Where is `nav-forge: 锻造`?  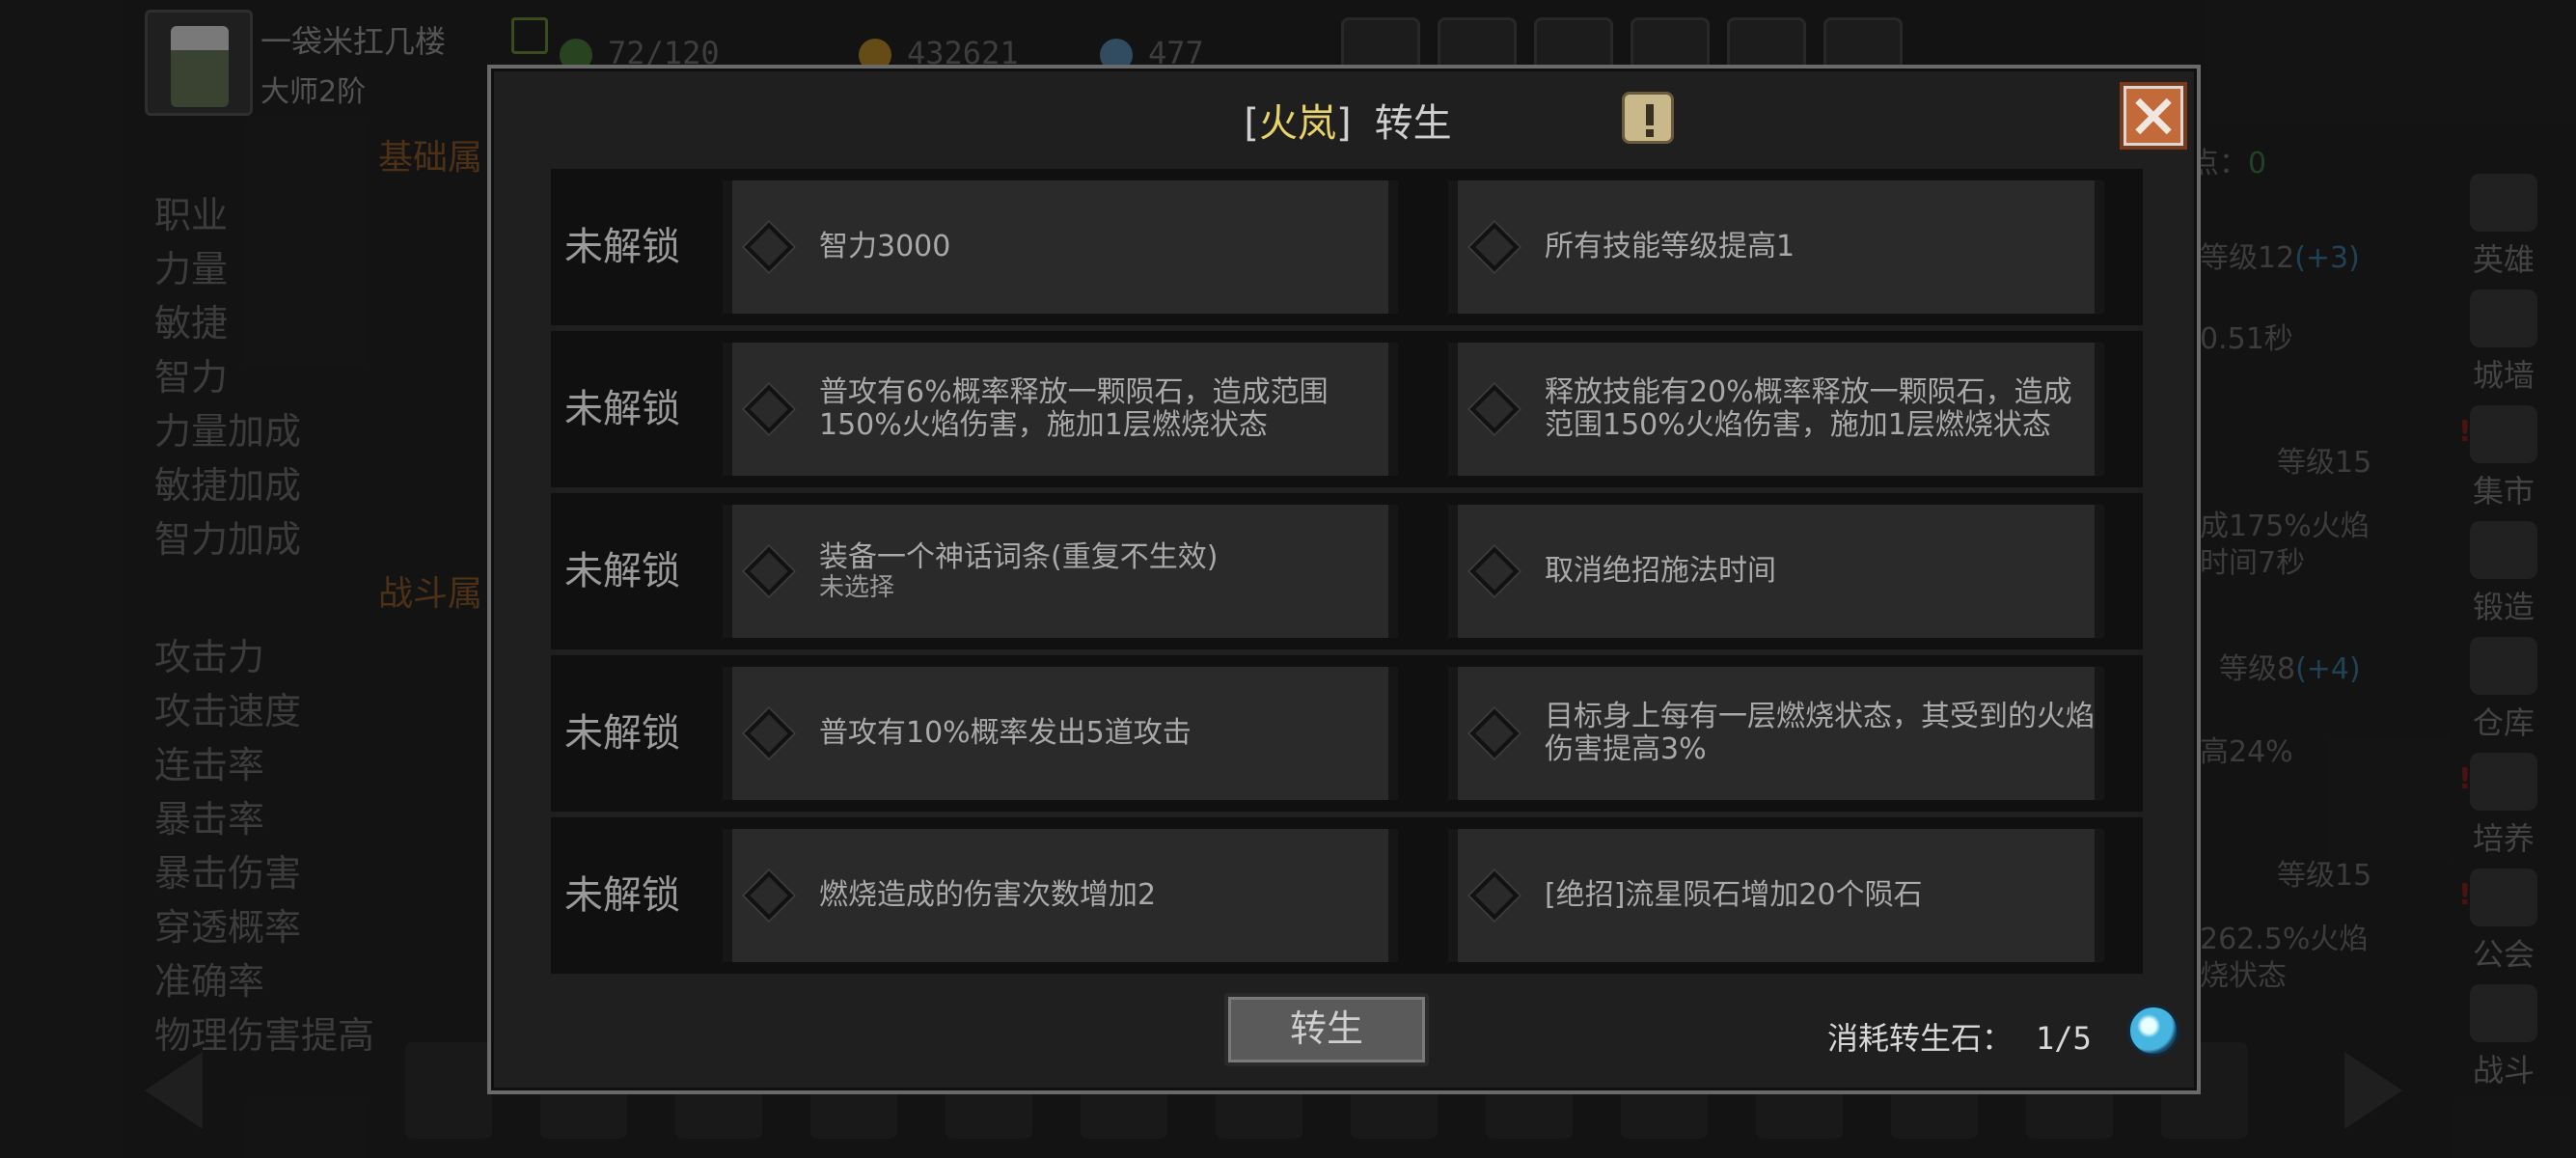 nav-forge: 锻造 is located at coordinates (2504, 574).